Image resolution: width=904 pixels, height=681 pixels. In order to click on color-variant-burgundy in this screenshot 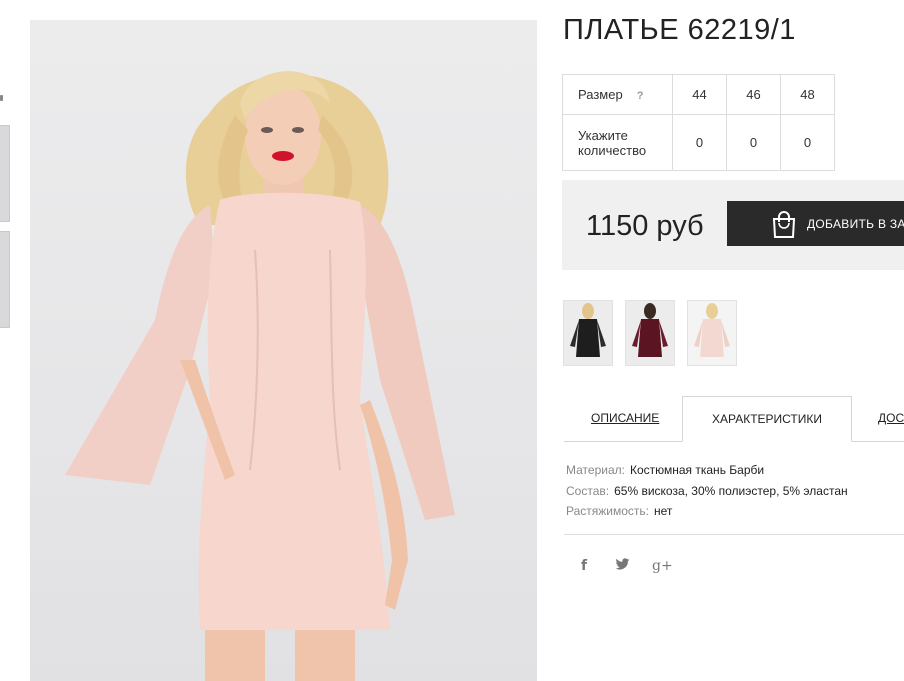, I will do `click(650, 333)`.